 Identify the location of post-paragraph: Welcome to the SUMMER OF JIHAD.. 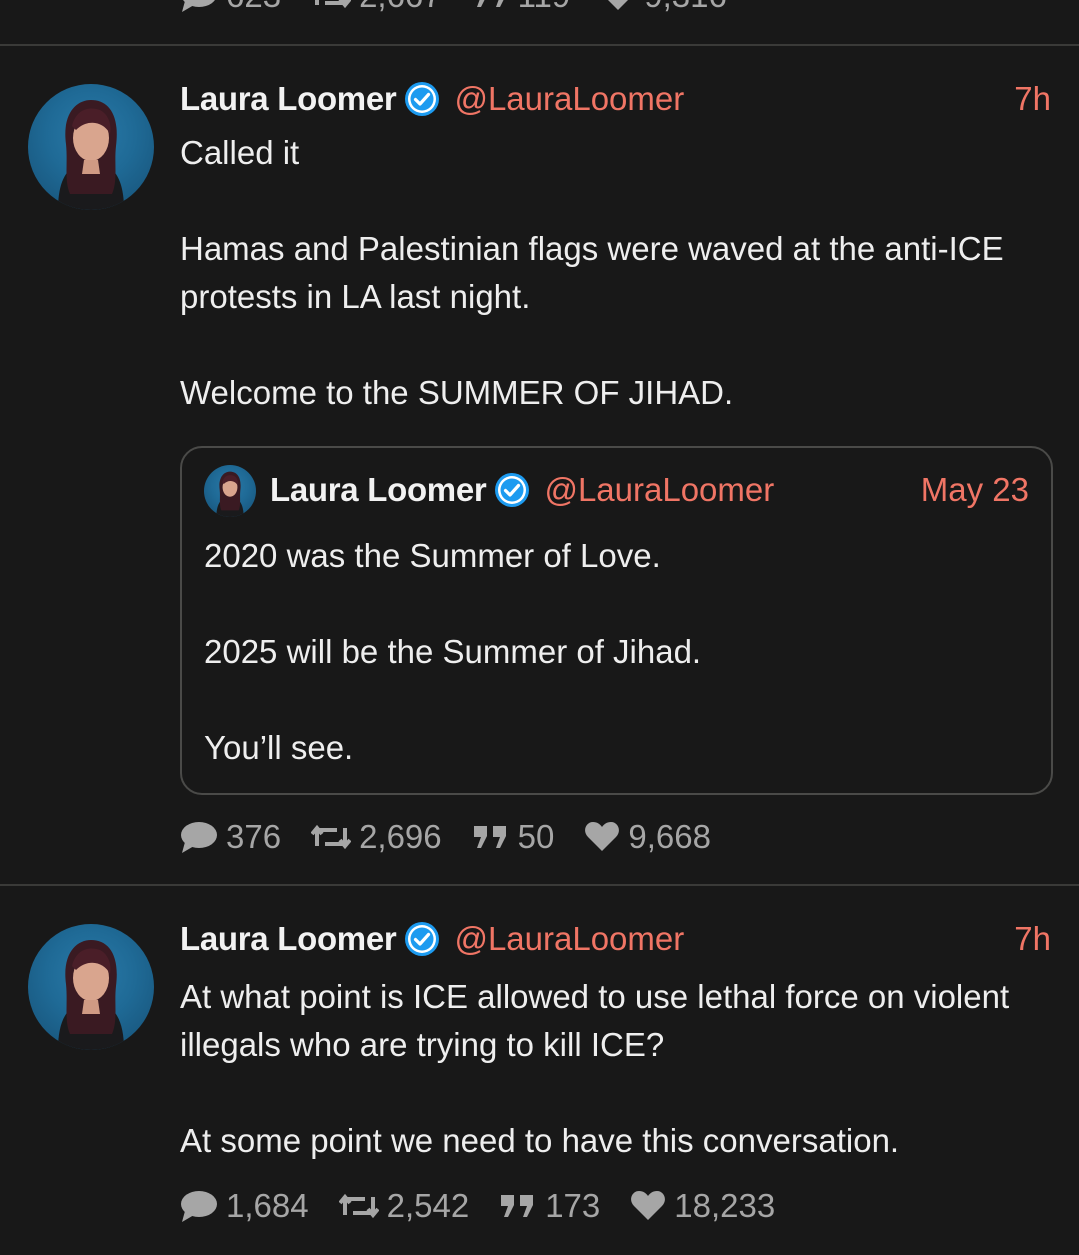
(457, 392).